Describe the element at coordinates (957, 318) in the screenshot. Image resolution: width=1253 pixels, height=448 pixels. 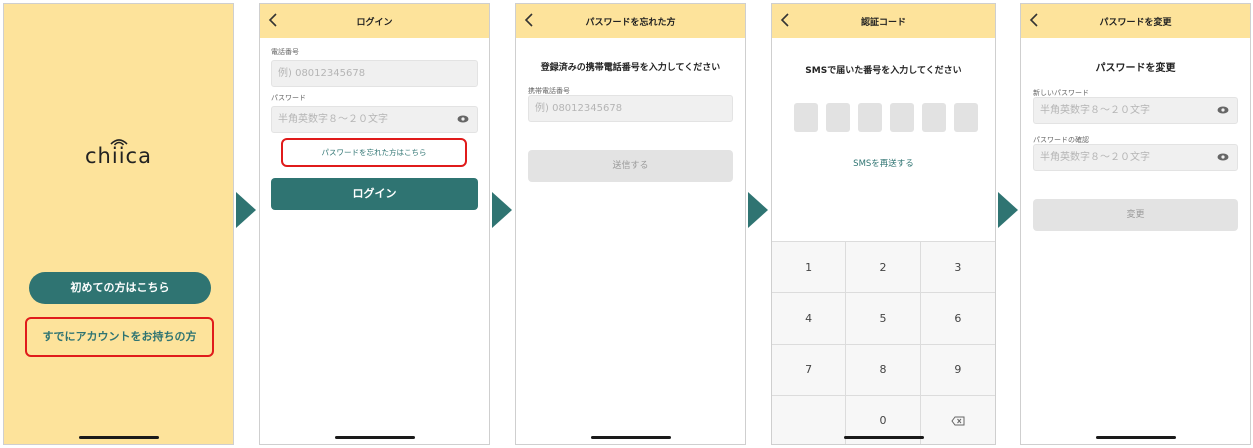
I see `key-6: 6` at that location.